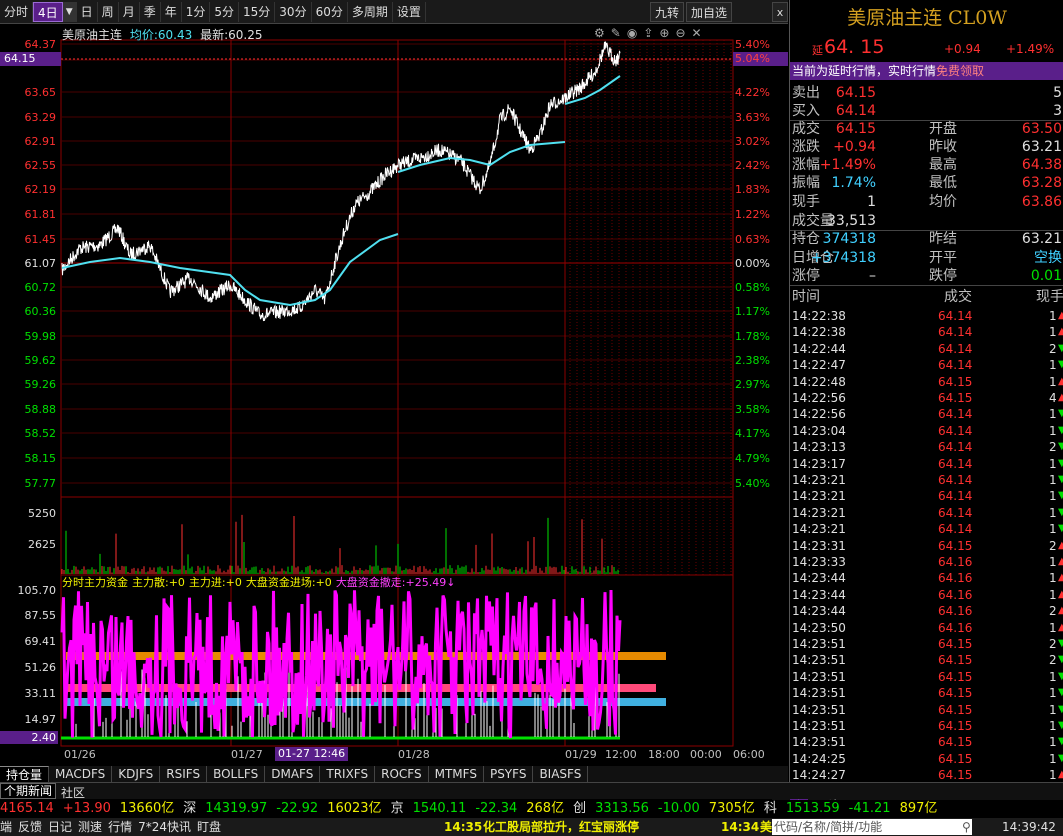 This screenshot has width=1063, height=836. What do you see at coordinates (225, 11) in the screenshot?
I see `period-button: 5分` at bounding box center [225, 11].